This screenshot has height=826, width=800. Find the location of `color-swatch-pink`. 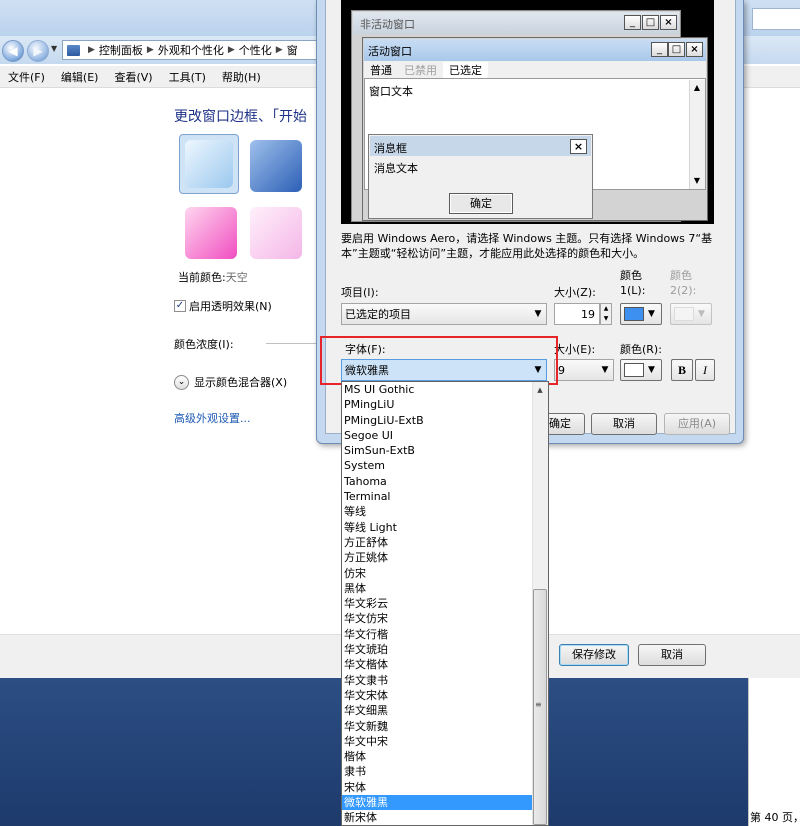

color-swatch-pink is located at coordinates (211, 233).